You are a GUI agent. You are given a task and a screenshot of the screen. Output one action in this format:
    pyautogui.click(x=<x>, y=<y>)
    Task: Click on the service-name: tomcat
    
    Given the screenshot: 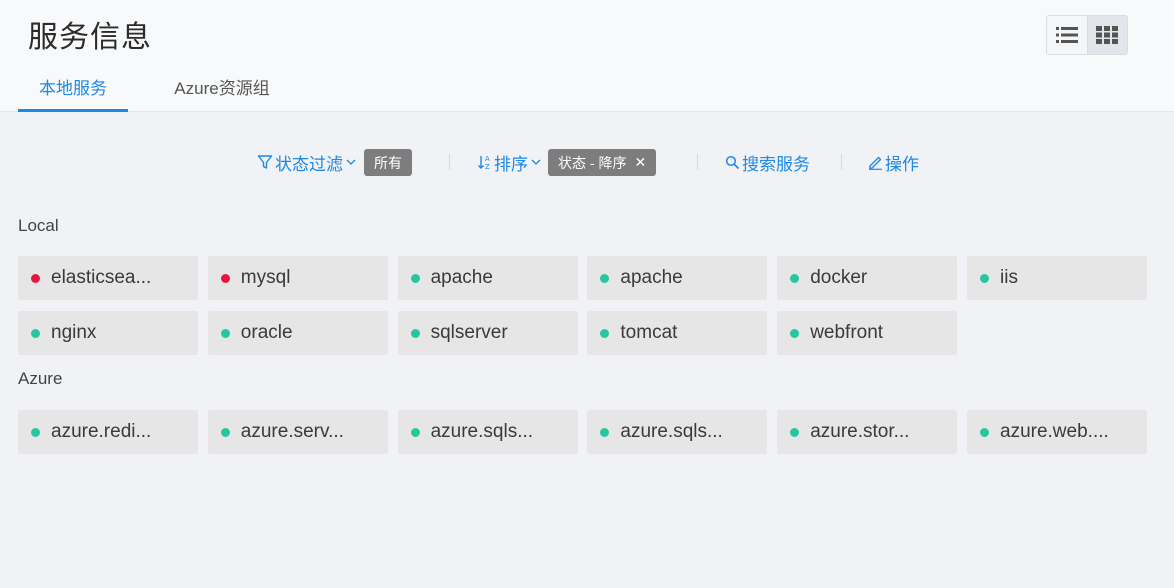 What is the action you would take?
    pyautogui.click(x=649, y=332)
    